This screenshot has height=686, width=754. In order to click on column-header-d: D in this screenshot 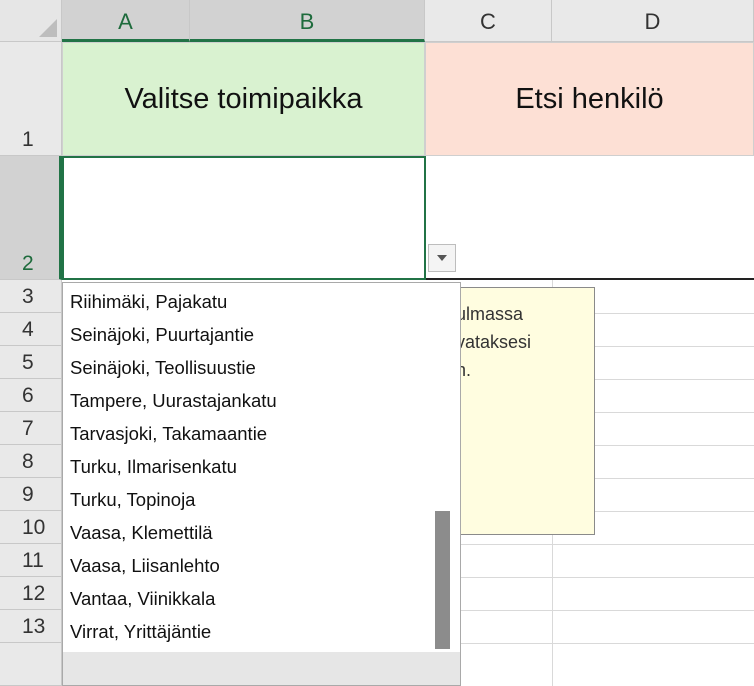, I will do `click(653, 21)`.